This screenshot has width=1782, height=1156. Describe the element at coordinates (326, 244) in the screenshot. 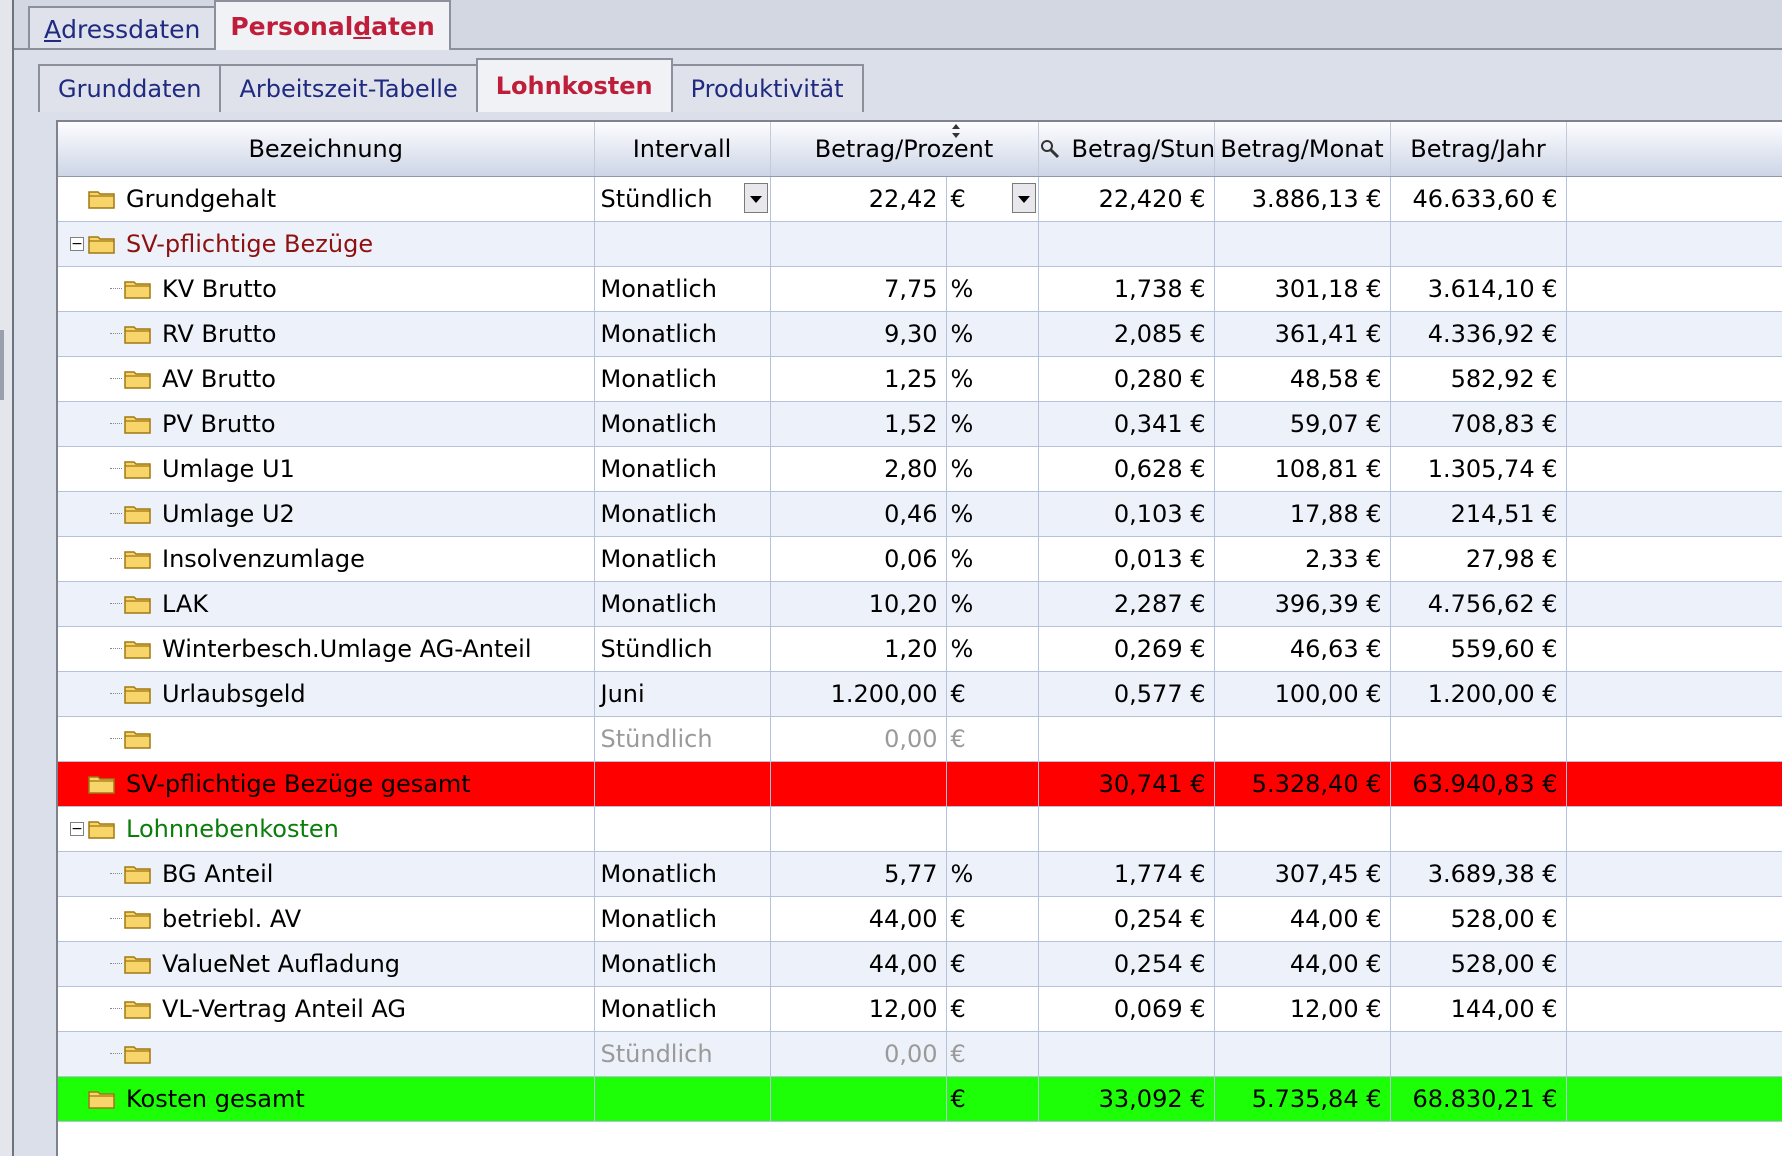

I see `cell-bezeichnung: − SV-pflichtige Bezüge` at that location.